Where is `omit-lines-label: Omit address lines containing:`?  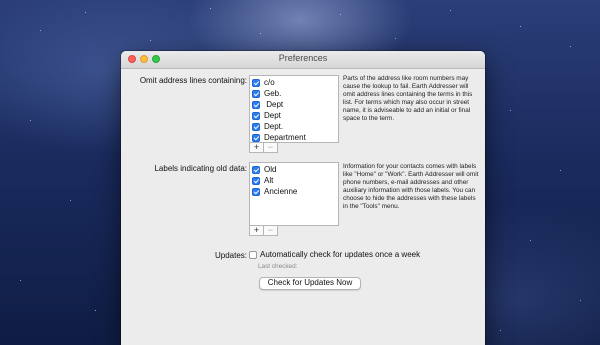 omit-lines-label: Omit address lines containing: is located at coordinates (193, 80).